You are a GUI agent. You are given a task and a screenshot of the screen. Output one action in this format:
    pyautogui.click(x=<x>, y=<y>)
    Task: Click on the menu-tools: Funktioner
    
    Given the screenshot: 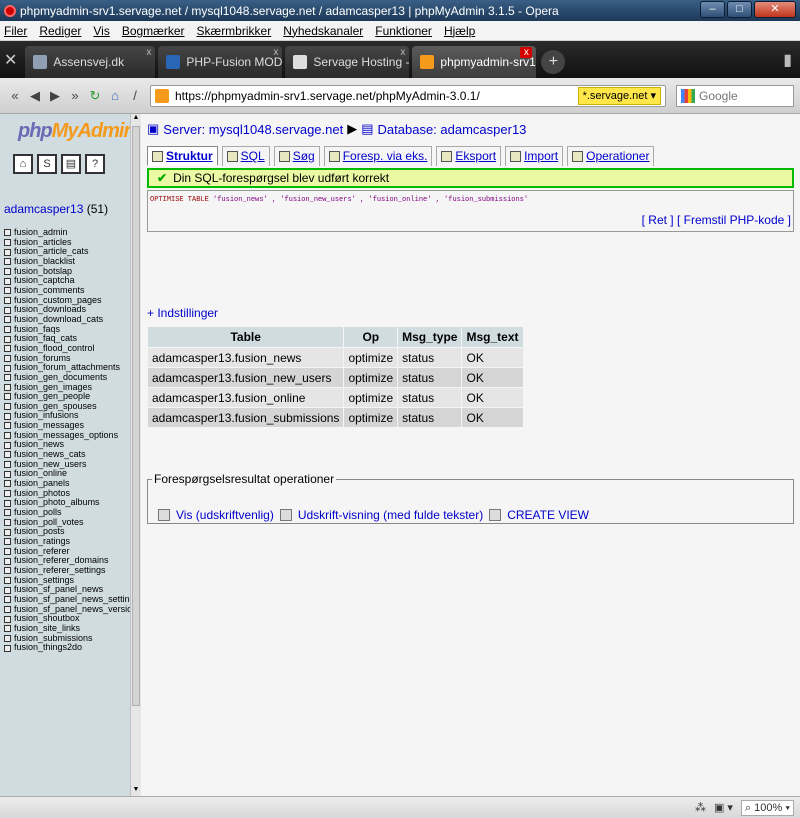 What is the action you would take?
    pyautogui.click(x=403, y=31)
    